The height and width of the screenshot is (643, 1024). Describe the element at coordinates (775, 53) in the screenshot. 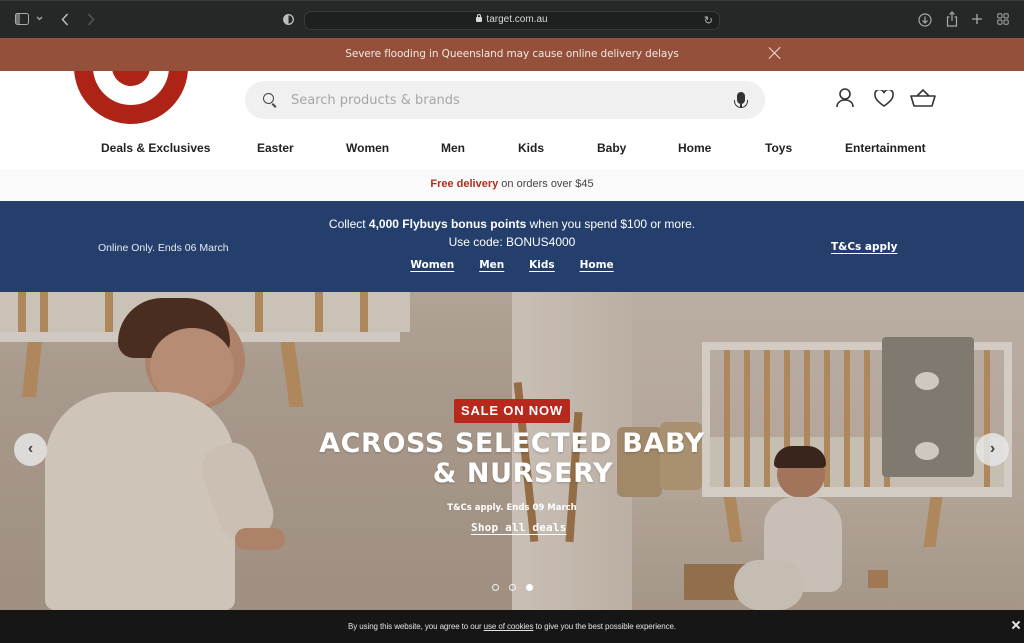

I see `close-alert-icon` at that location.